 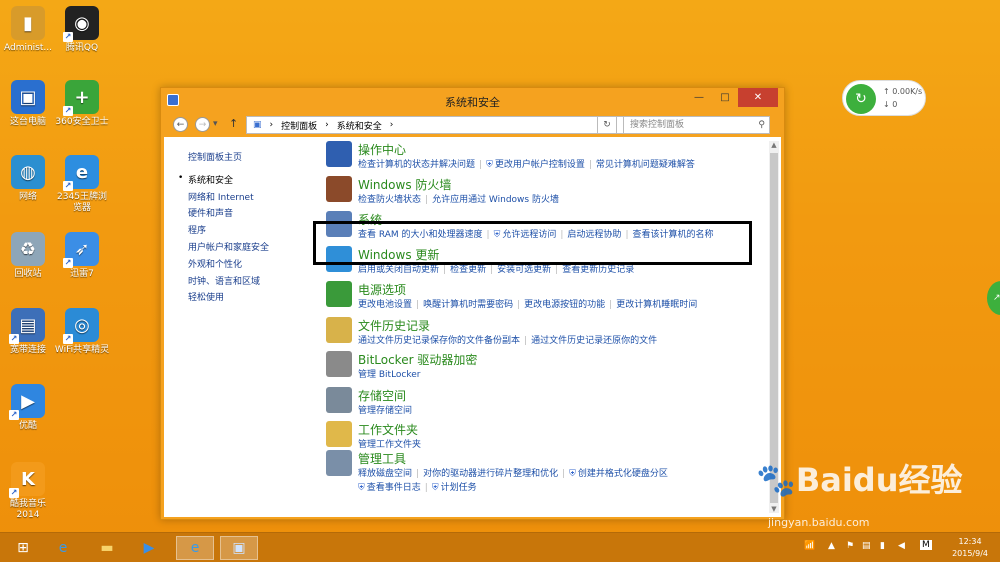 What do you see at coordinates (385, 305) in the screenshot?
I see `category-link: 更改电池设置` at bounding box center [385, 305].